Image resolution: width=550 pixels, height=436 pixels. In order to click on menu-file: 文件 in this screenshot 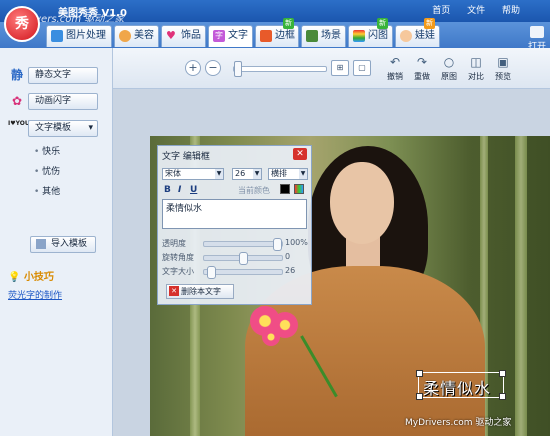, I will do `click(476, 11)`.